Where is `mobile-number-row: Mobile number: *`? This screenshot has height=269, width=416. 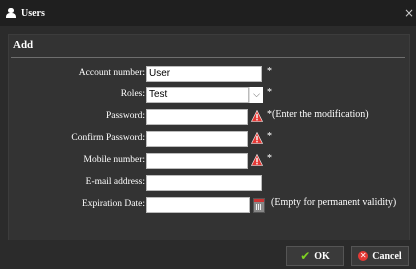 mobile-number-row: Mobile number: * is located at coordinates (209, 161).